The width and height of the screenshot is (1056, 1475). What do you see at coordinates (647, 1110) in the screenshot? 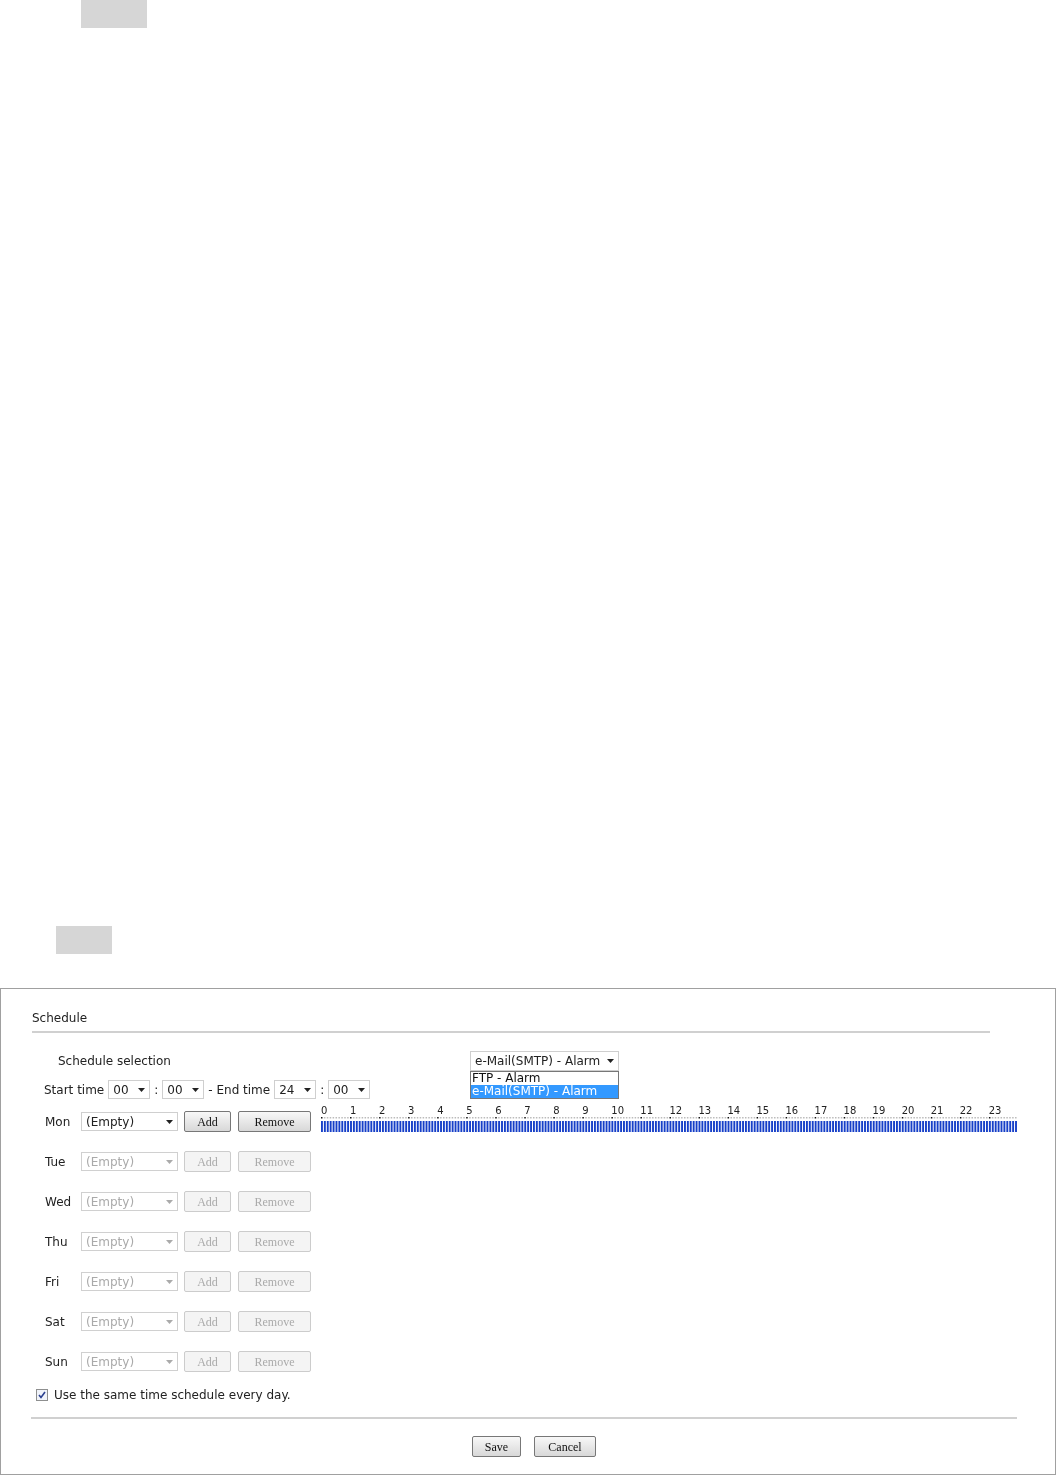
I see `hour-label: 11` at bounding box center [647, 1110].